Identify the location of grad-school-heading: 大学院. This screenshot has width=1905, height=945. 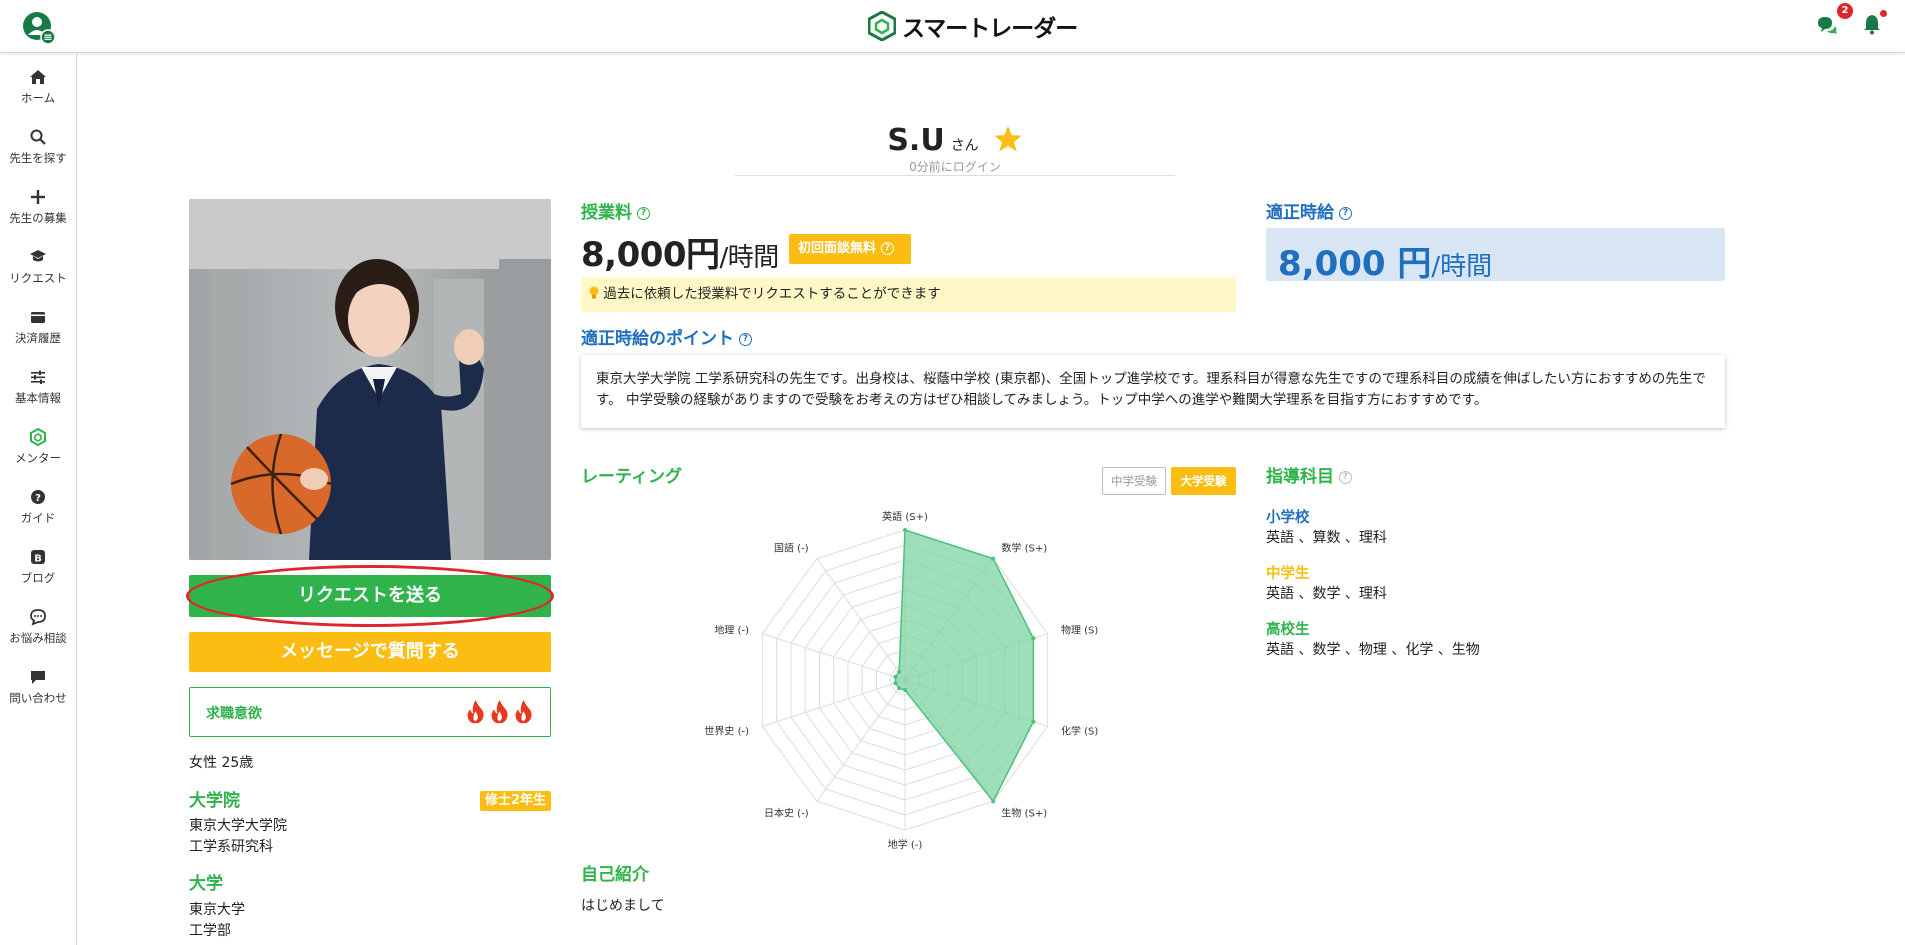
(214, 801).